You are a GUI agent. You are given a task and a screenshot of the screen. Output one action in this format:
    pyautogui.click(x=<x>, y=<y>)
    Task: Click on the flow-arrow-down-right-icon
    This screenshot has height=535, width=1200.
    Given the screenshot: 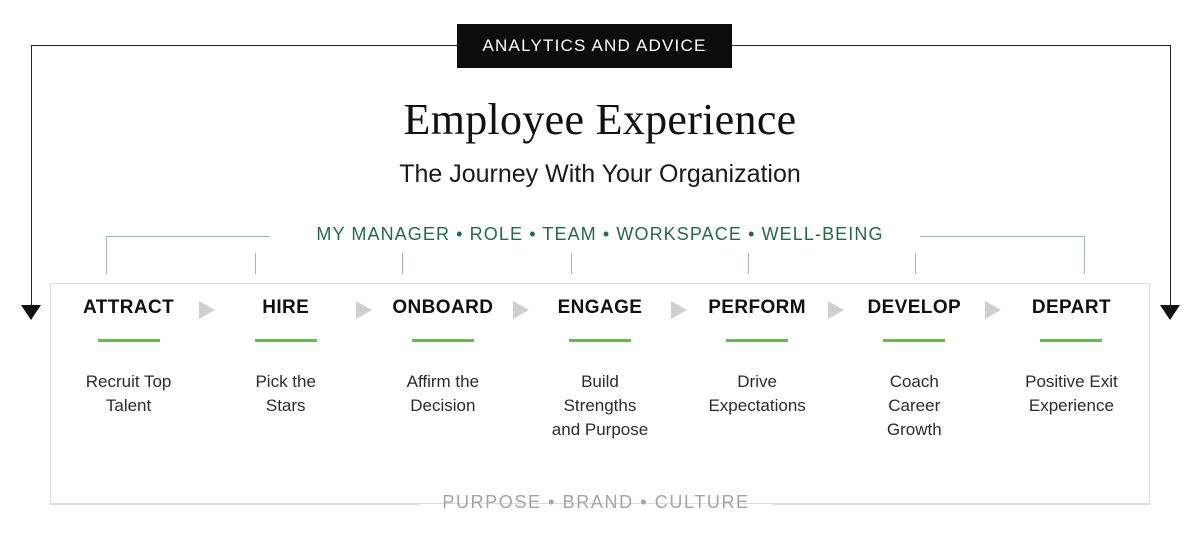 What is the action you would take?
    pyautogui.click(x=1170, y=312)
    